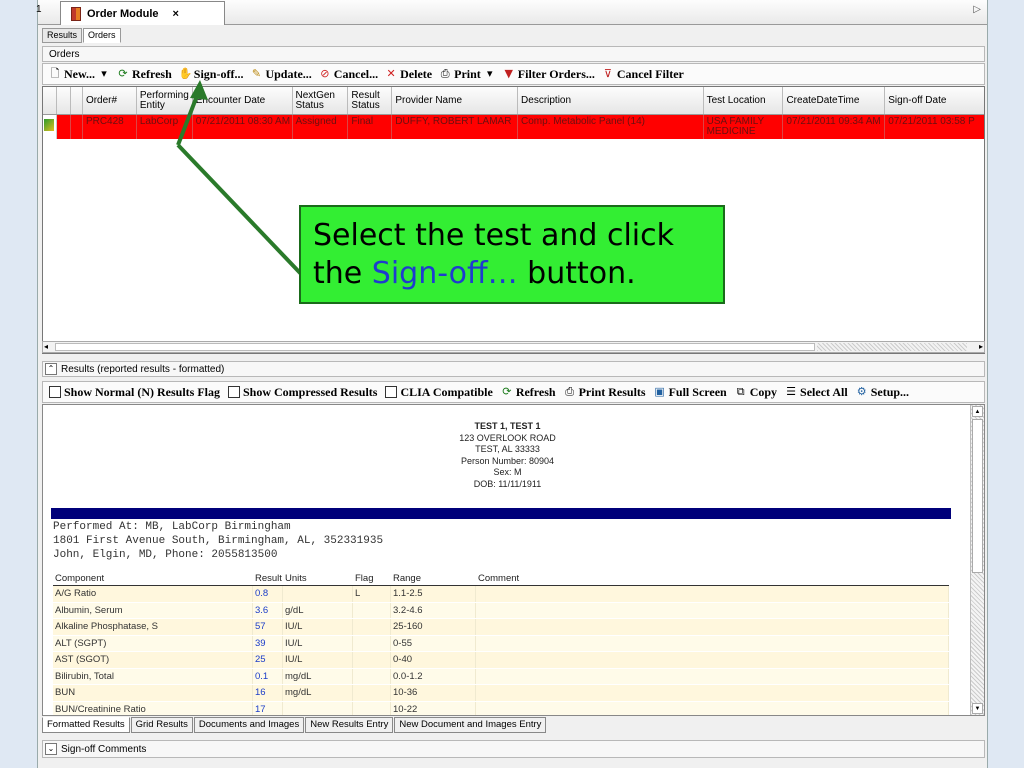  I want to click on refresh-button: ⟳ Refresh, so click(144, 74).